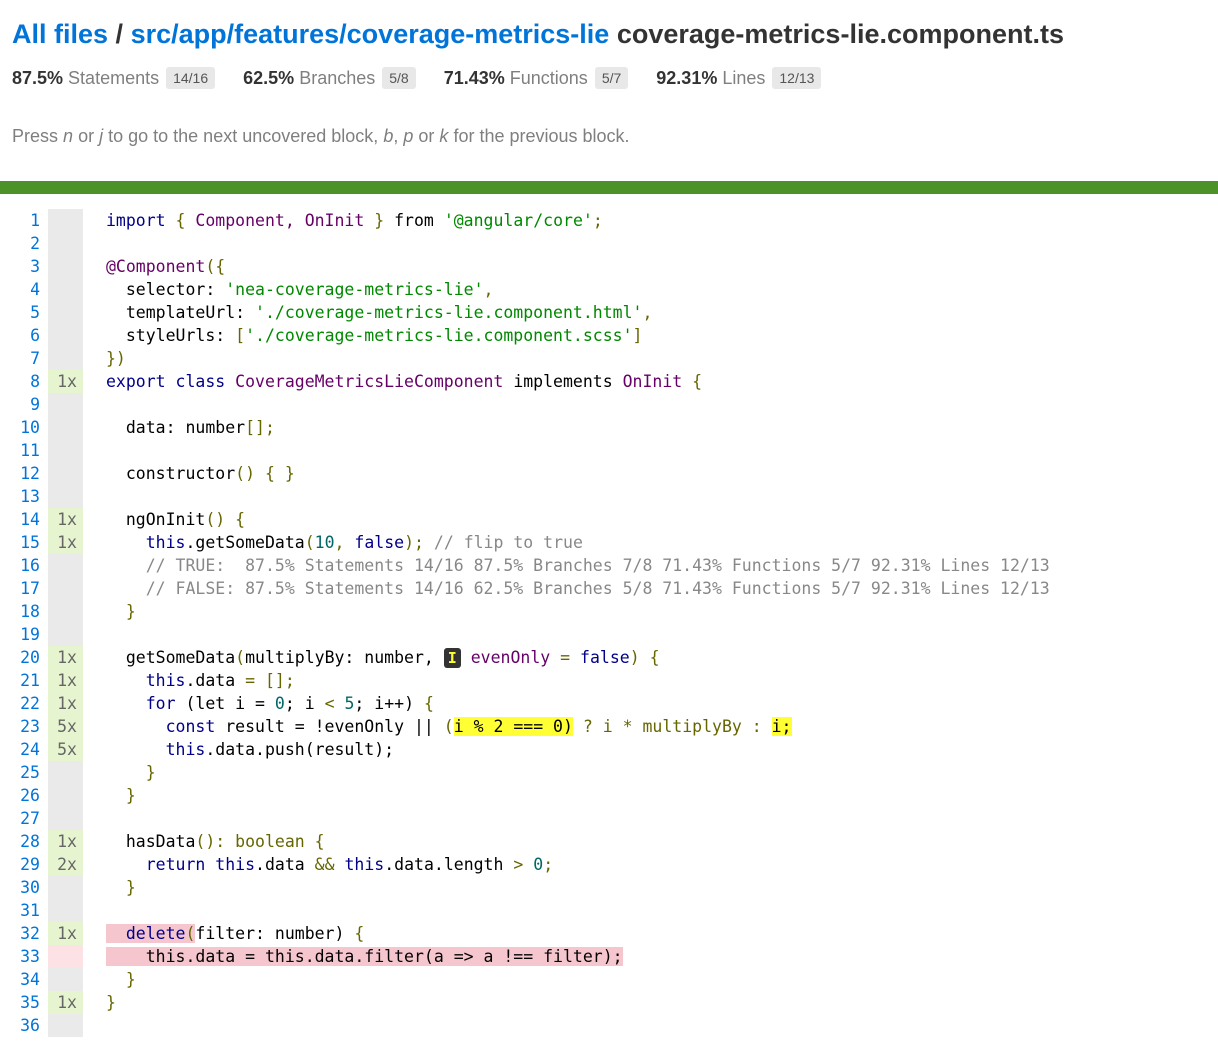  What do you see at coordinates (24, 680) in the screenshot?
I see `line-number: 21` at bounding box center [24, 680].